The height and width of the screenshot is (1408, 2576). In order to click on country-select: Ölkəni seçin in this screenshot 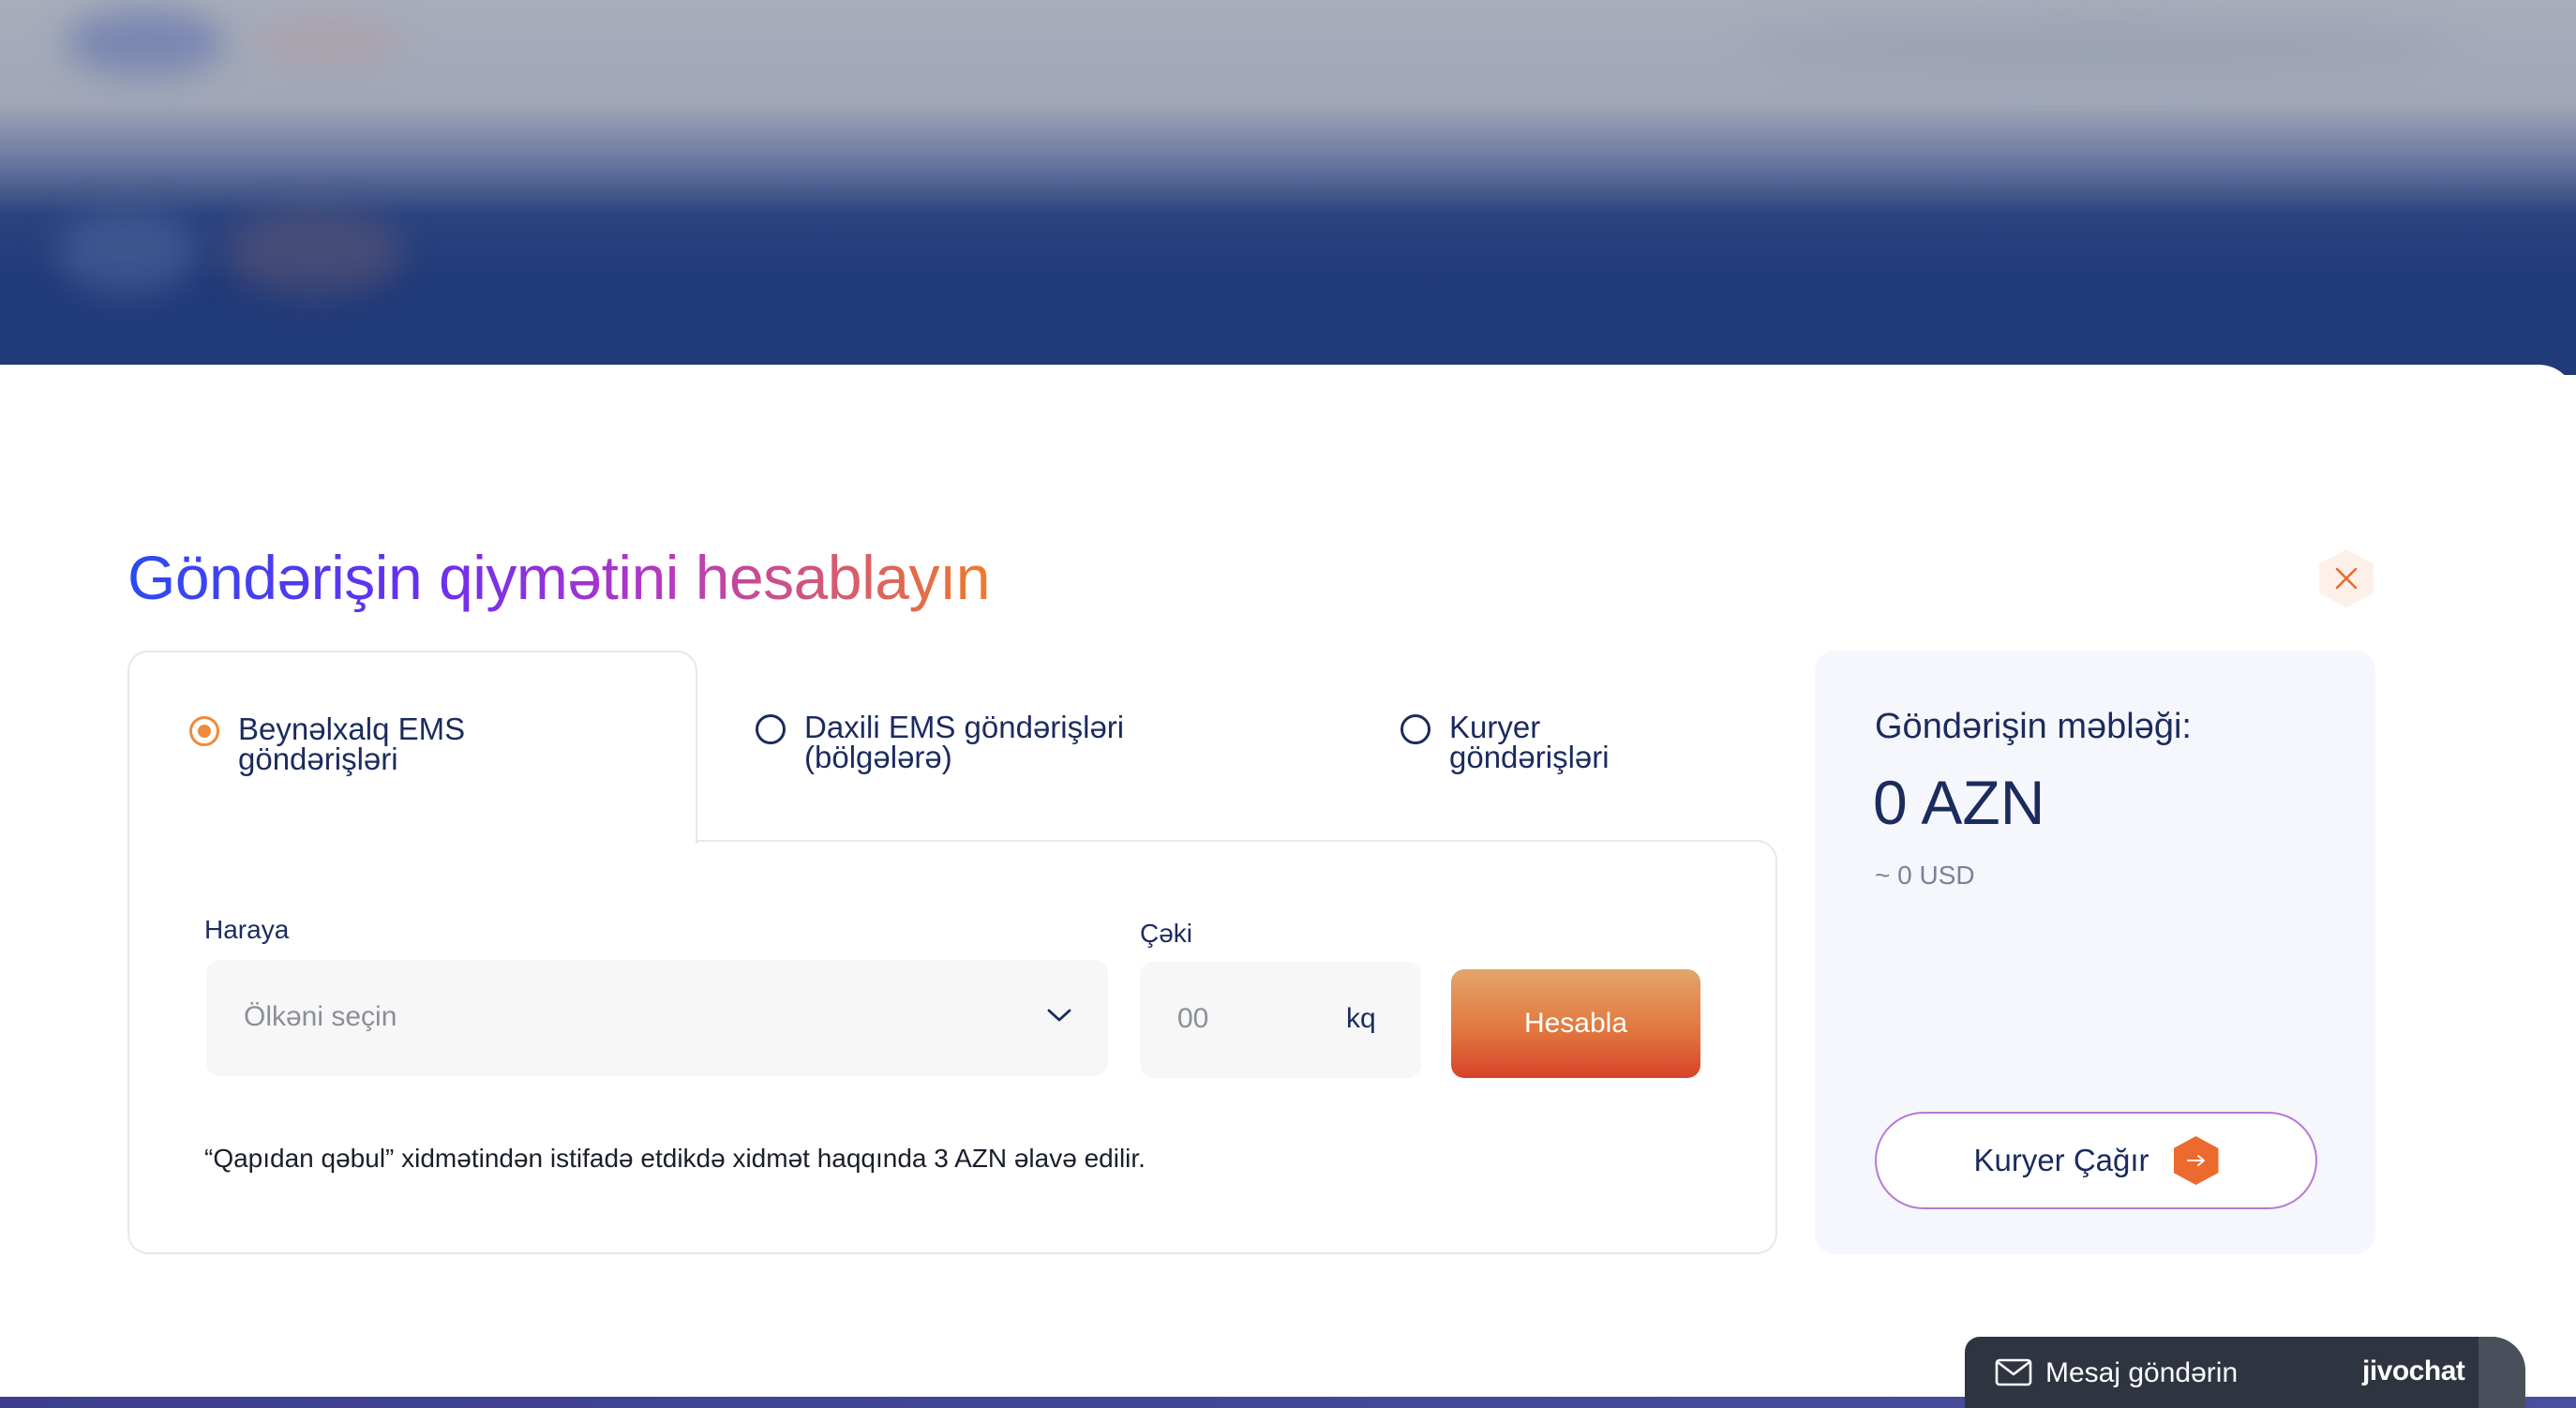, I will do `click(657, 1018)`.